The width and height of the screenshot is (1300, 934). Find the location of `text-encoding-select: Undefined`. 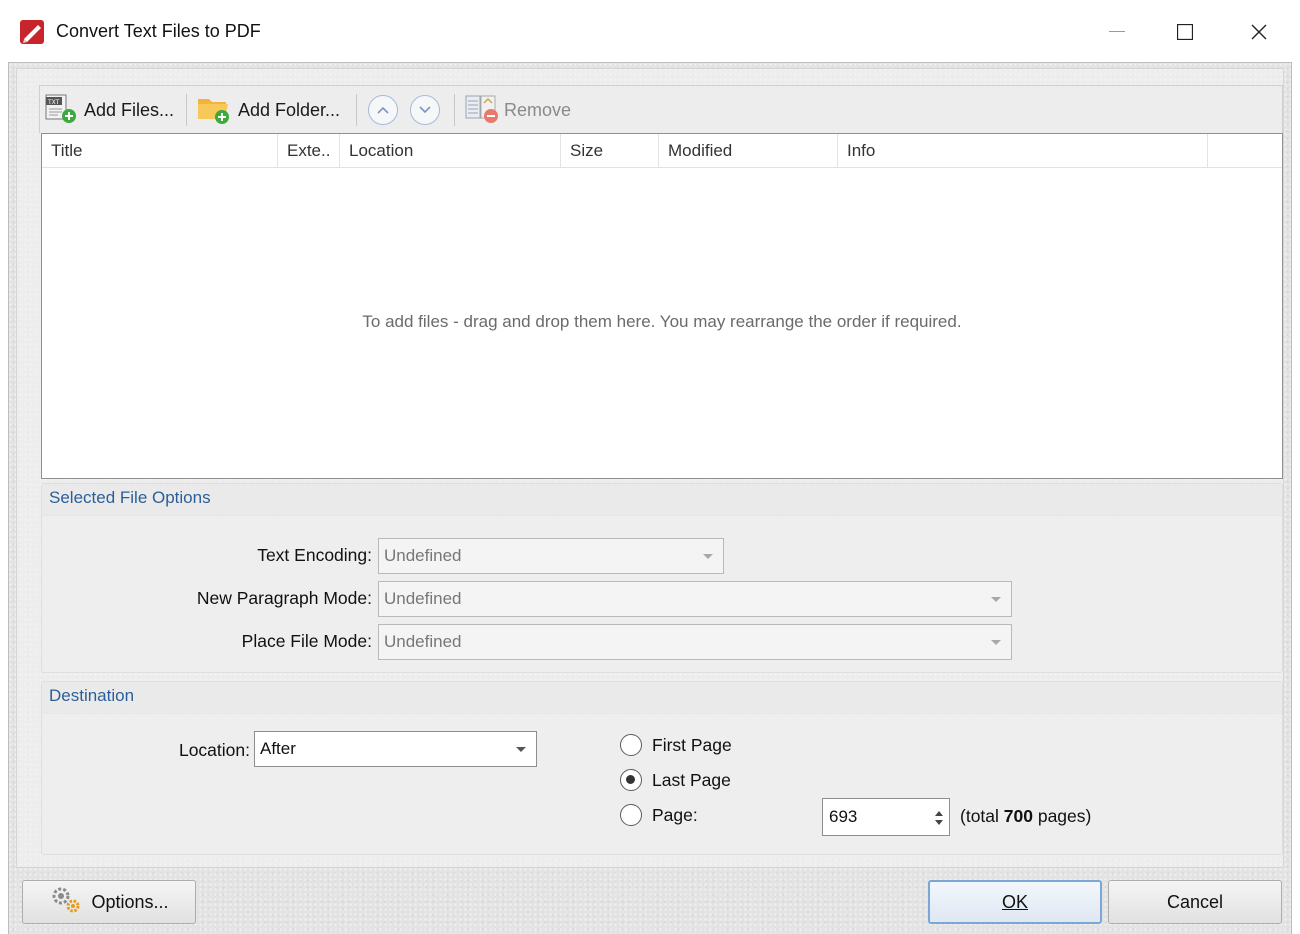

text-encoding-select: Undefined is located at coordinates (551, 556).